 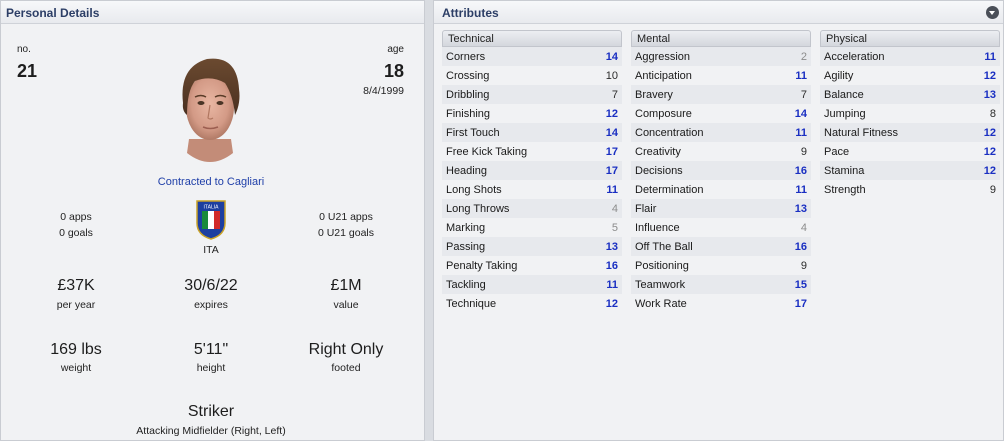 What do you see at coordinates (76, 305) in the screenshot?
I see `wage-label: per year` at bounding box center [76, 305].